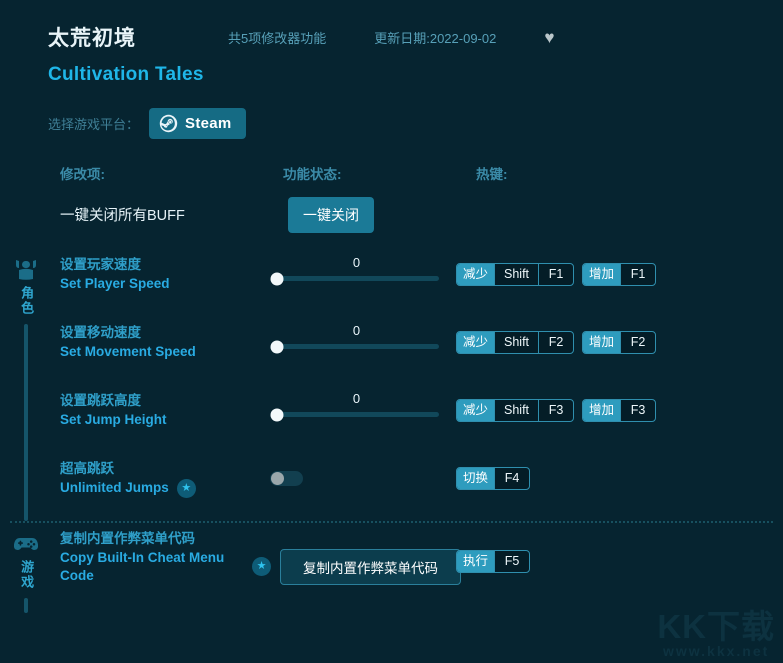  I want to click on cheat-name-cn: 设置移动速度, so click(100, 332).